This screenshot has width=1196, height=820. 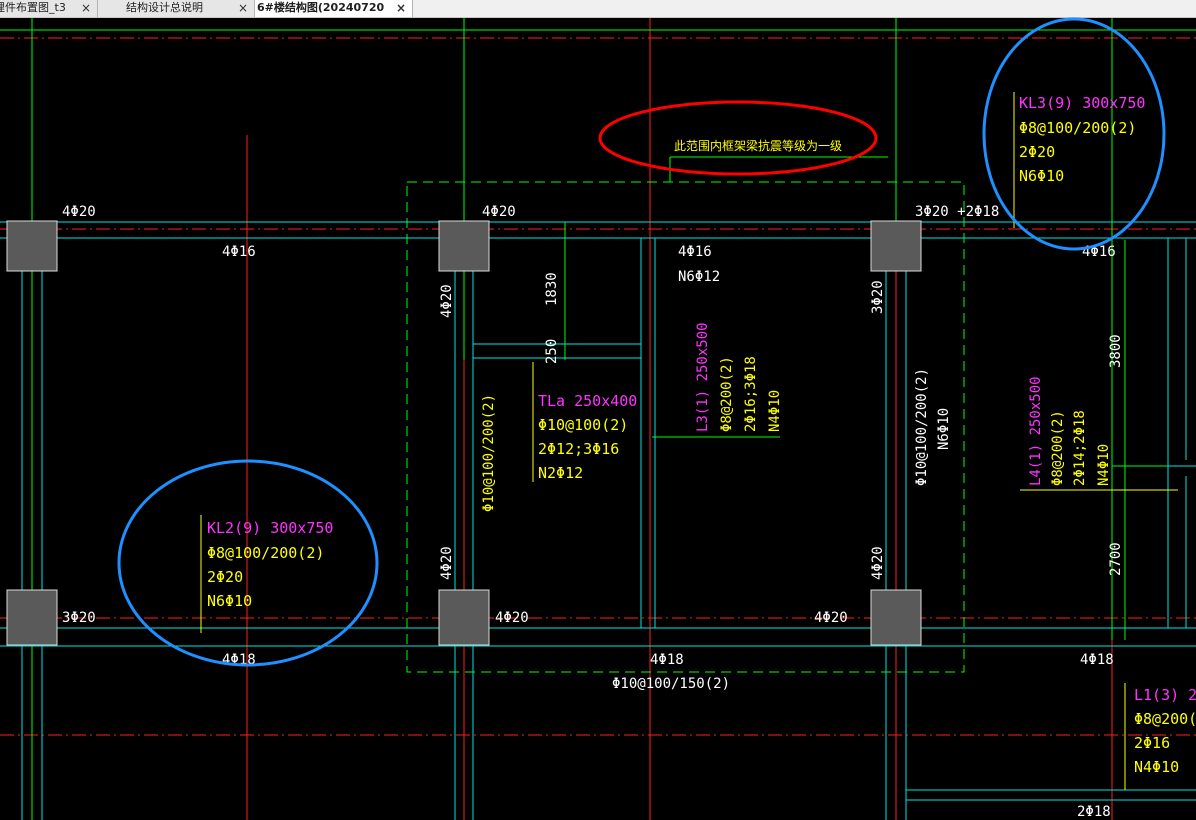 I want to click on stirrup-label: N6Φ10, so click(x=944, y=429).